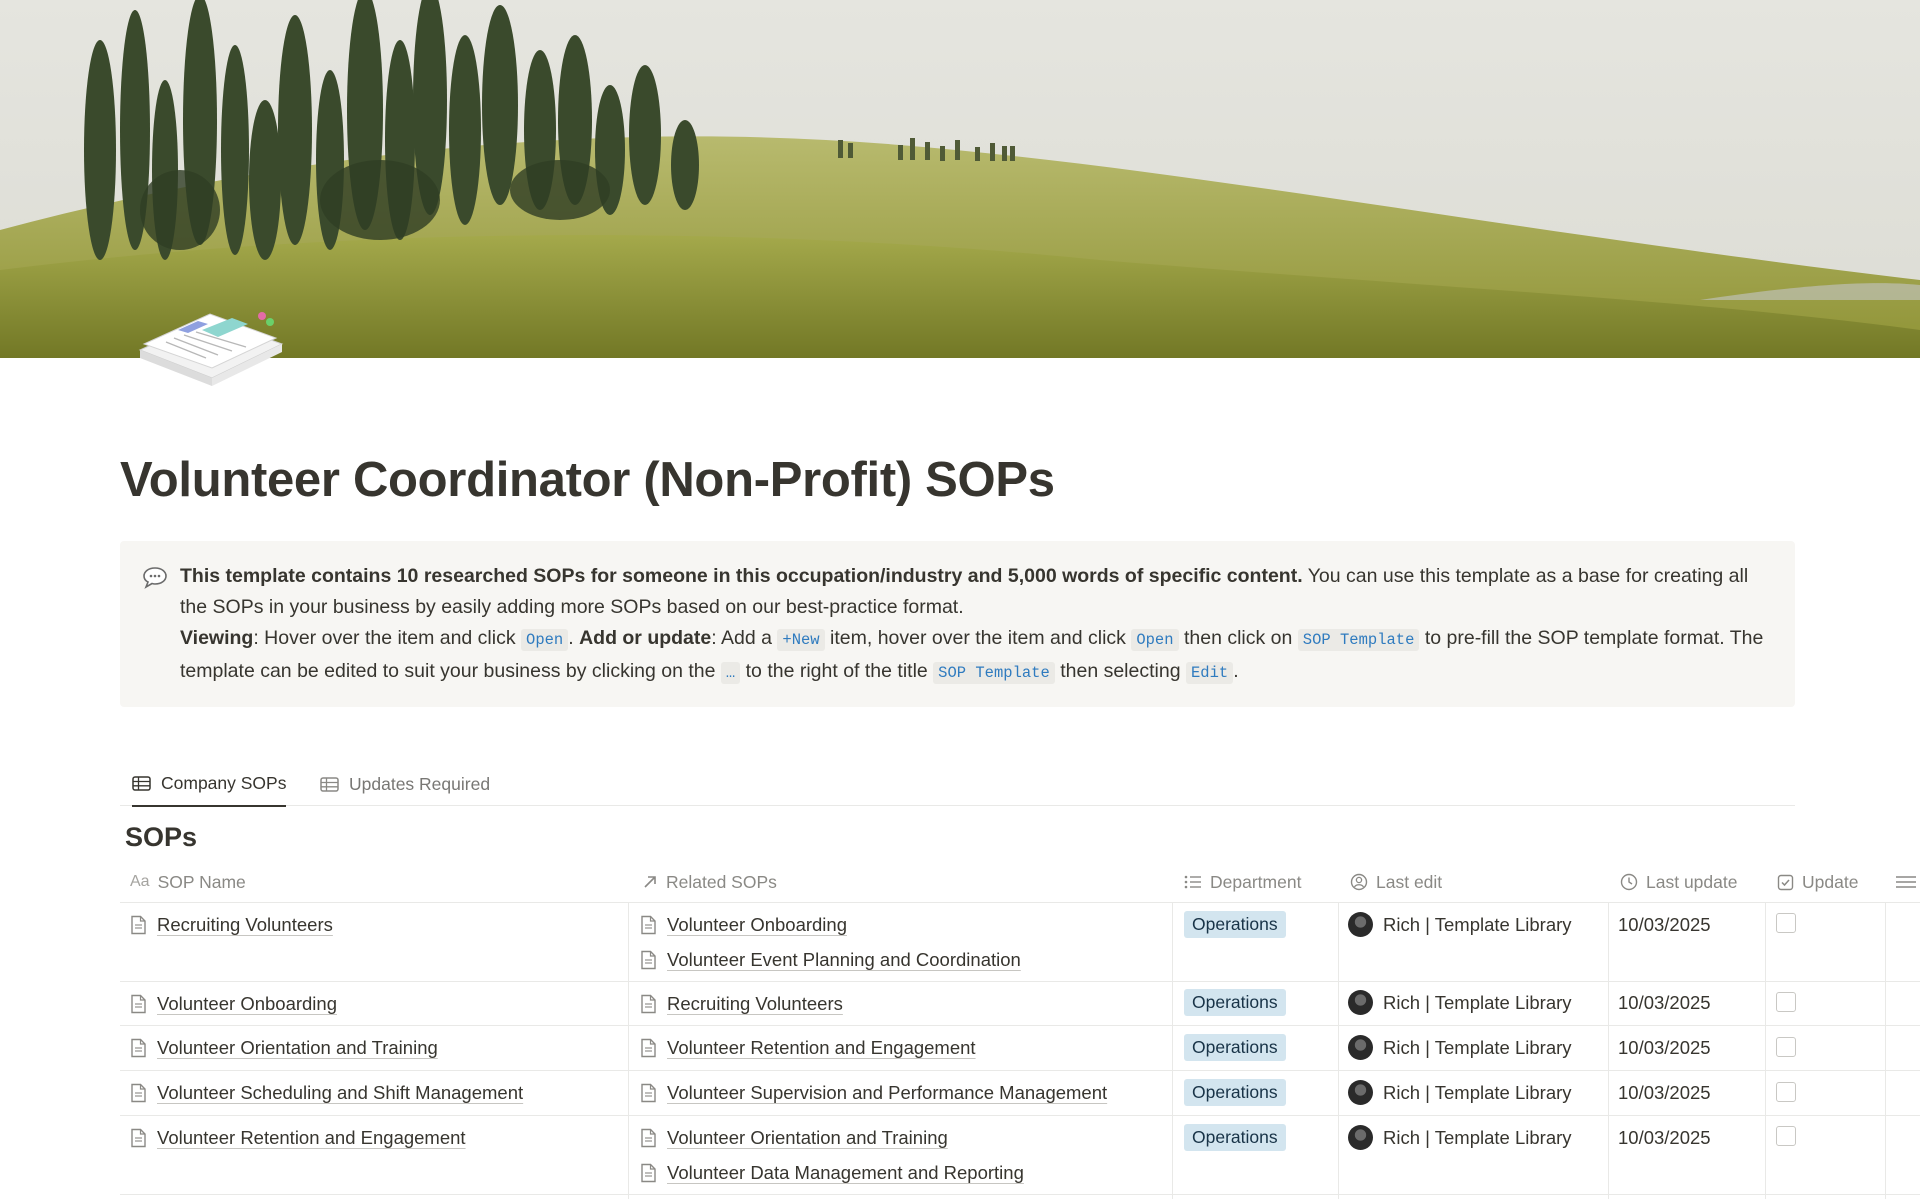 The width and height of the screenshot is (1920, 1199). Describe the element at coordinates (994, 673) in the screenshot. I see `code-sop-template-2: SOP Template` at that location.